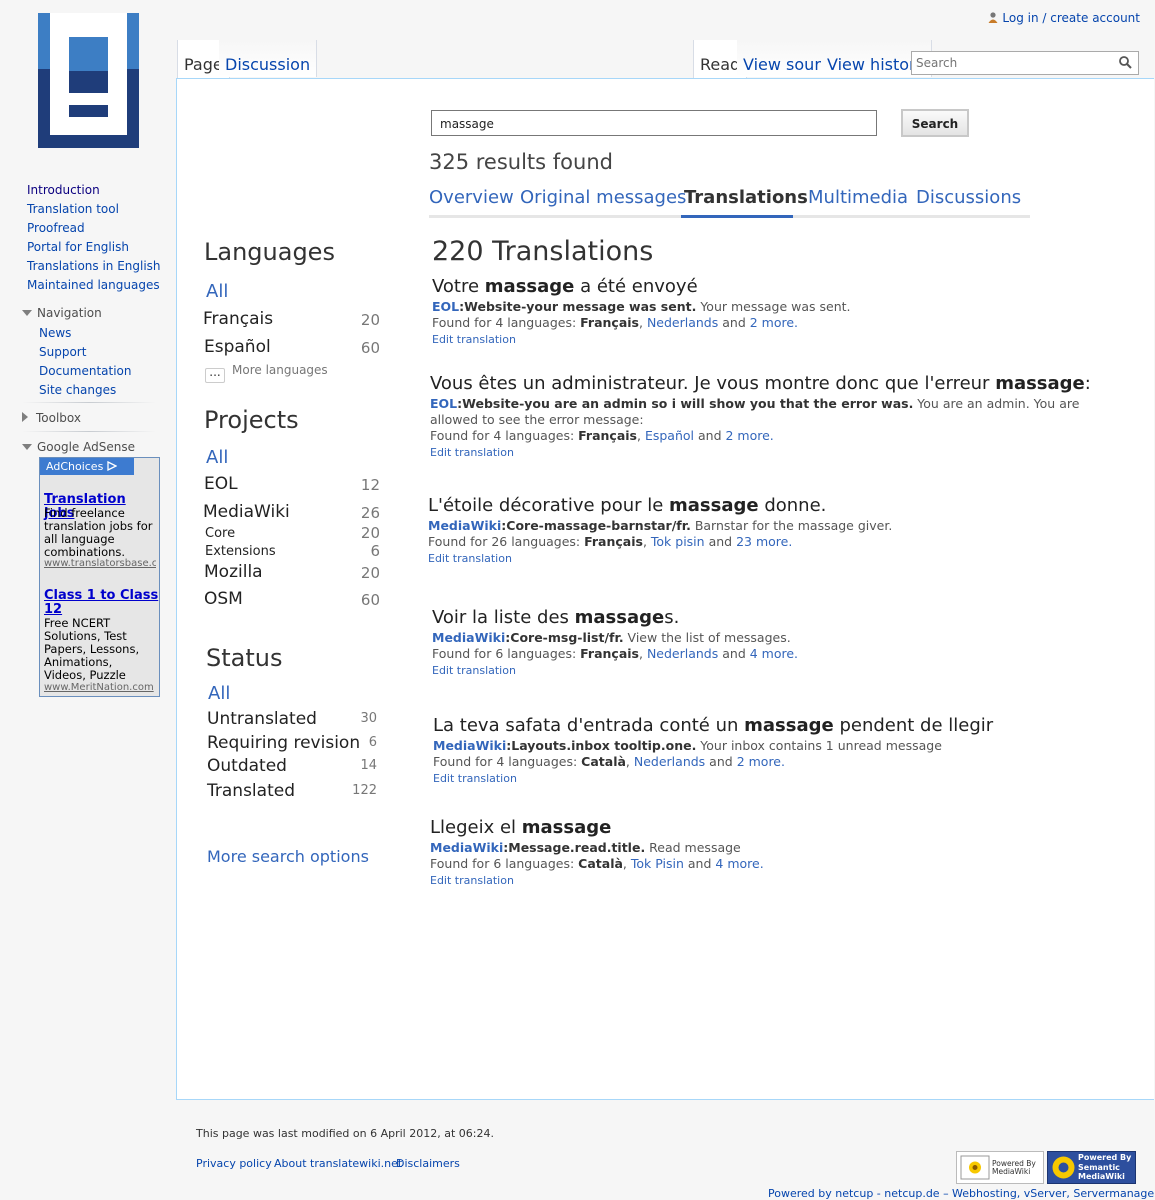  I want to click on powered-by-smw-badge: Powered By Semantic MediaWiki, so click(1091, 1167).